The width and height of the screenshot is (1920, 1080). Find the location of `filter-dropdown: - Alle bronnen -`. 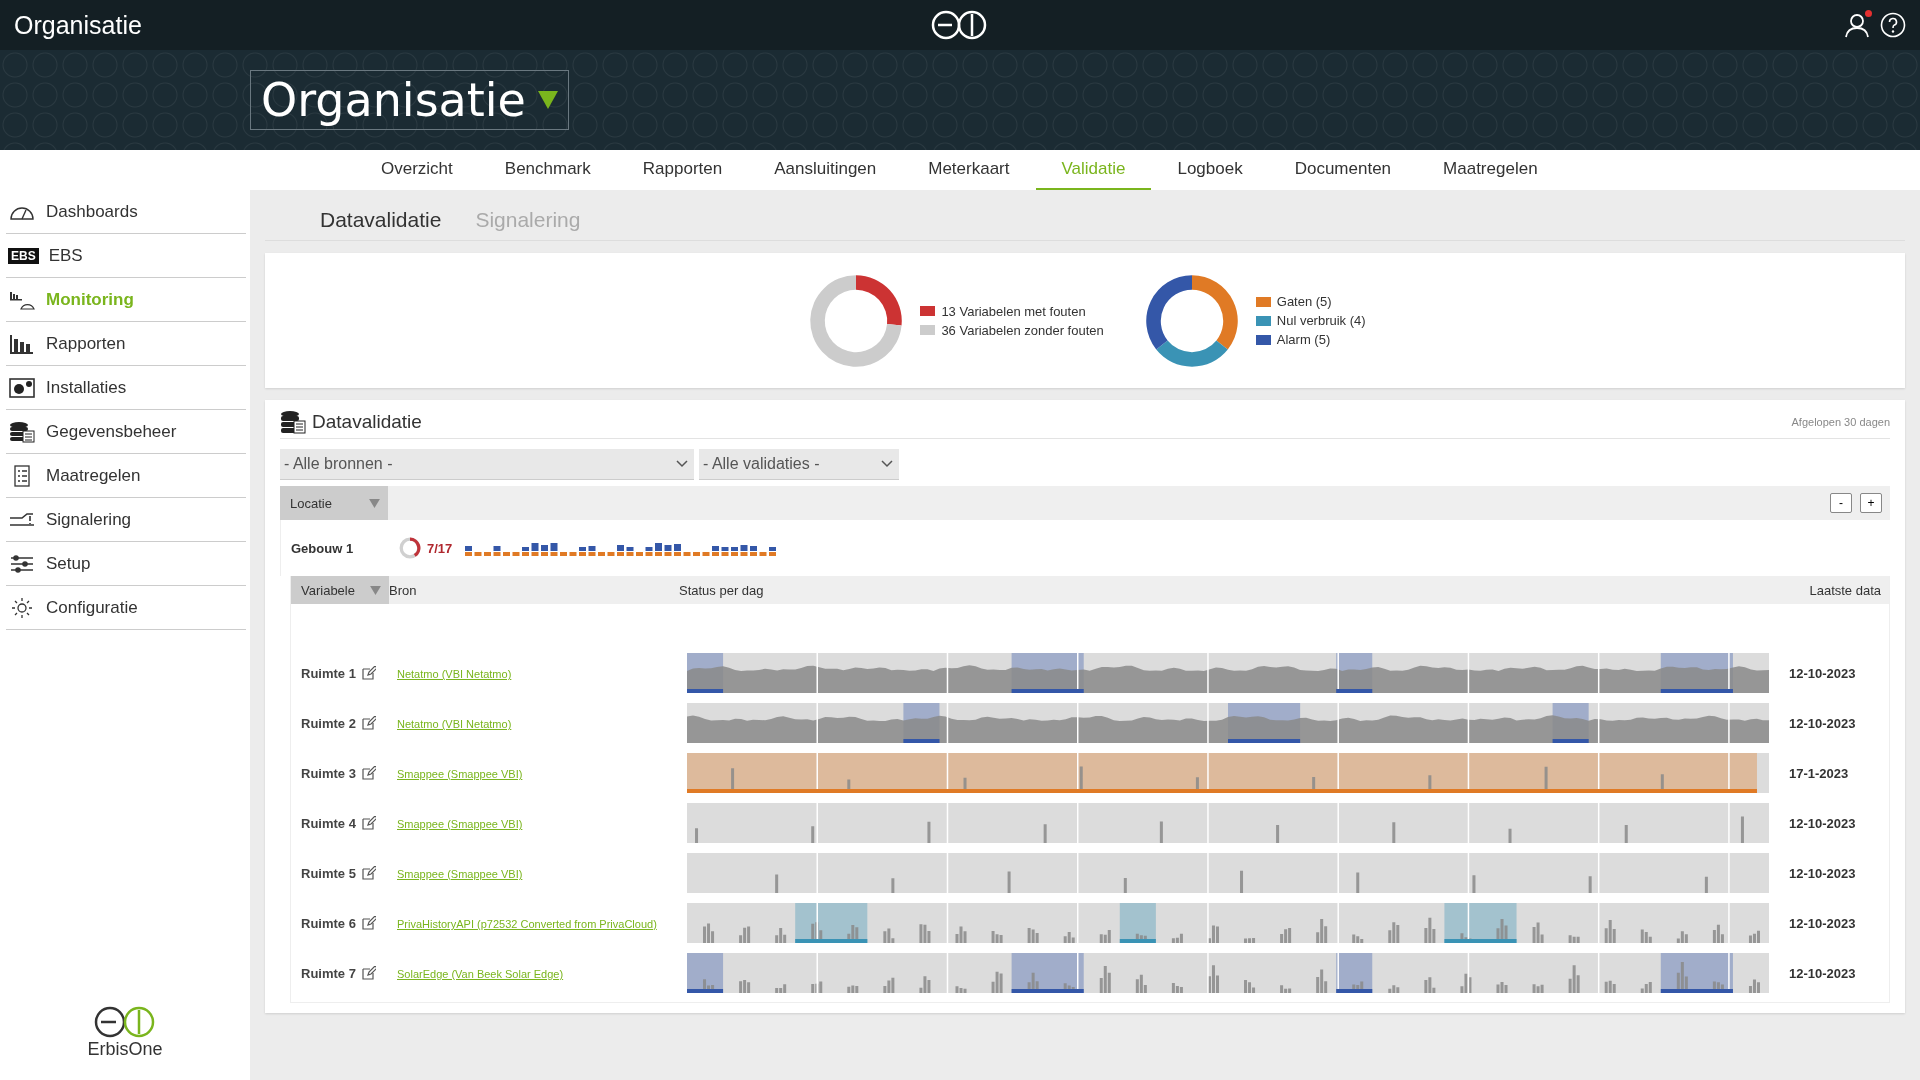

filter-dropdown: - Alle bronnen - is located at coordinates (487, 464).